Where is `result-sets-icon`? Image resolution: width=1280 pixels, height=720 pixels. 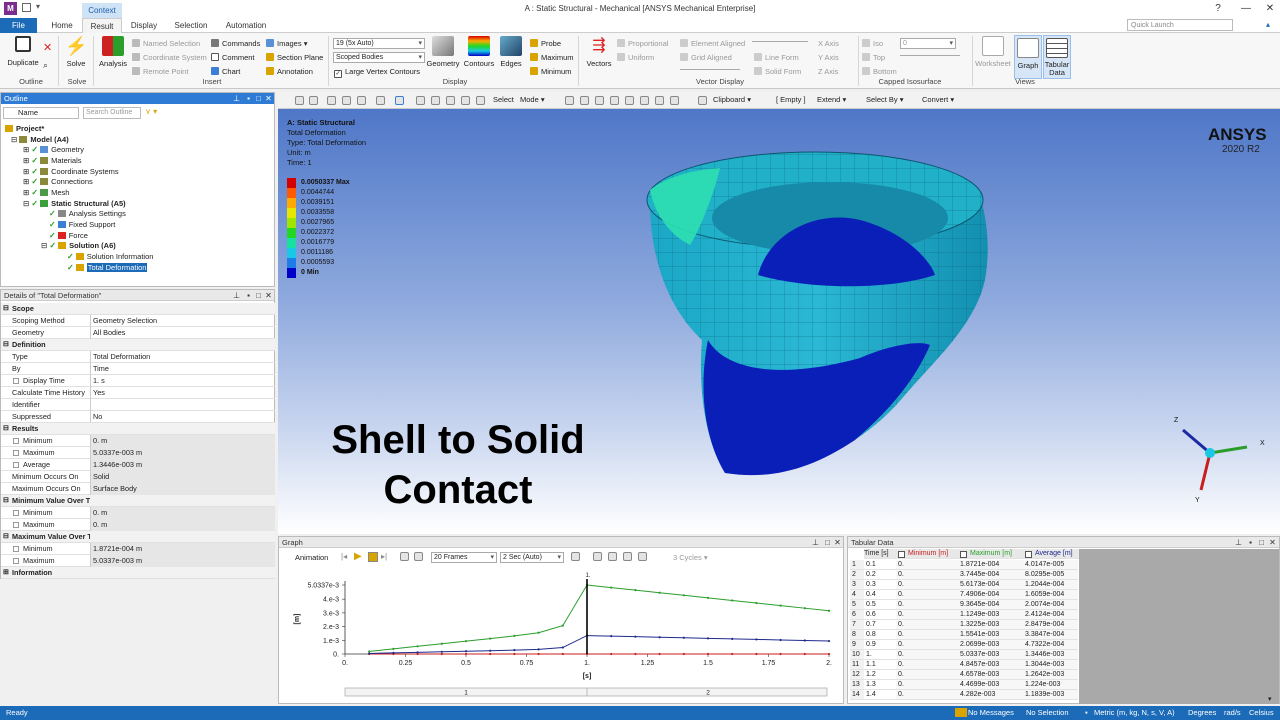
result-sets-icon is located at coordinates (418, 556).